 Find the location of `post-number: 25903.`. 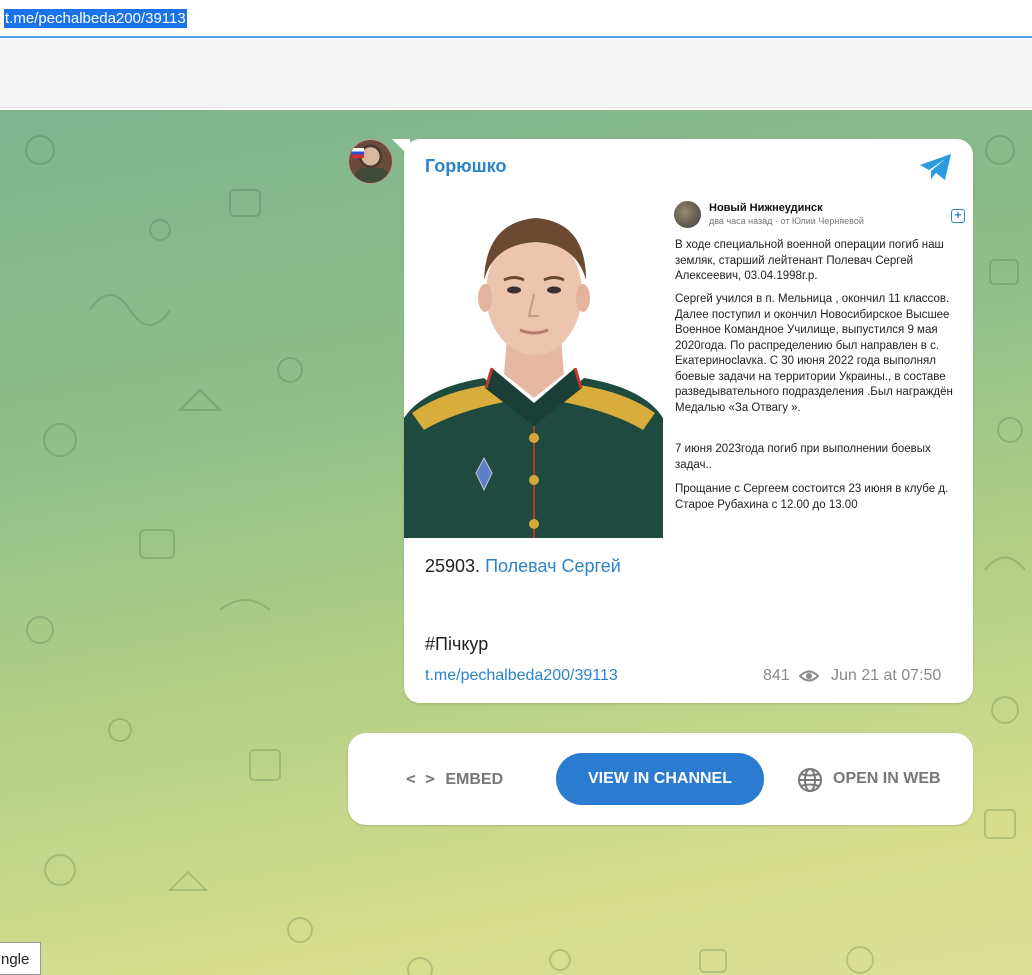

post-number: 25903. is located at coordinates (453, 566).